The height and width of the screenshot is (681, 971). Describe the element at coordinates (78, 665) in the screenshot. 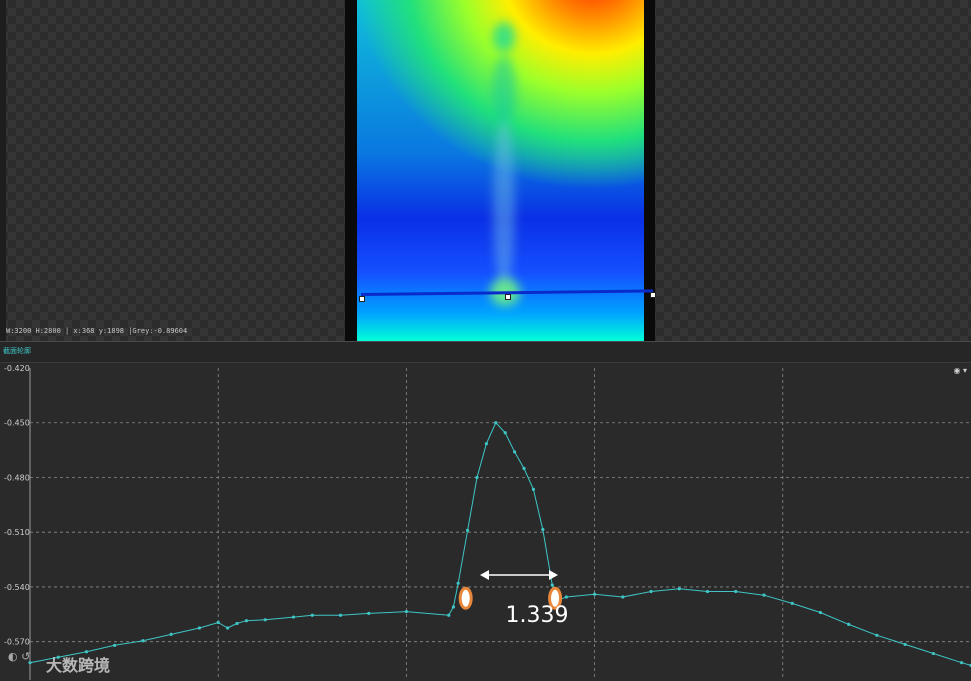

I see `watermark-text: 大数跨境` at that location.